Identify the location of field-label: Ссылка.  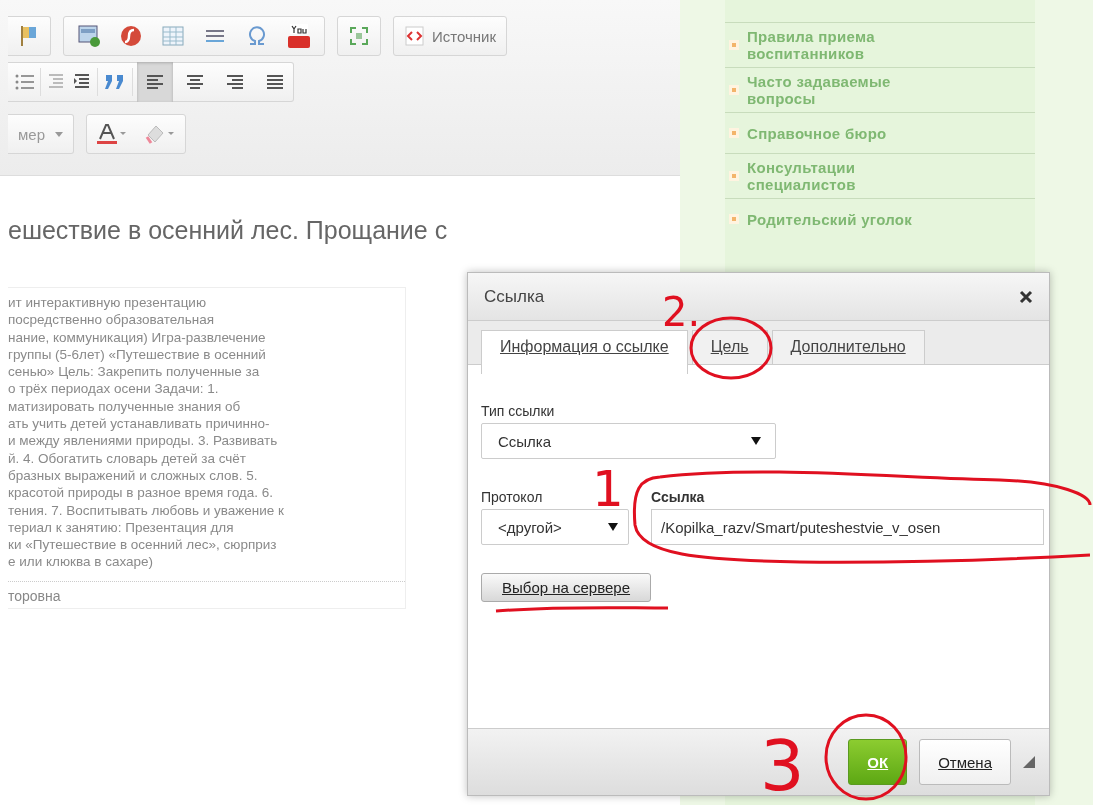
(678, 497).